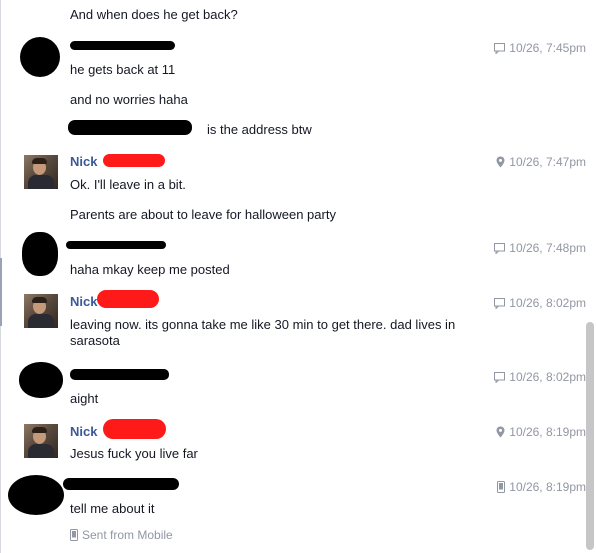 The width and height of the screenshot is (596, 553). Describe the element at coordinates (134, 453) in the screenshot. I see `message-text: Jesus fuck you live far` at that location.